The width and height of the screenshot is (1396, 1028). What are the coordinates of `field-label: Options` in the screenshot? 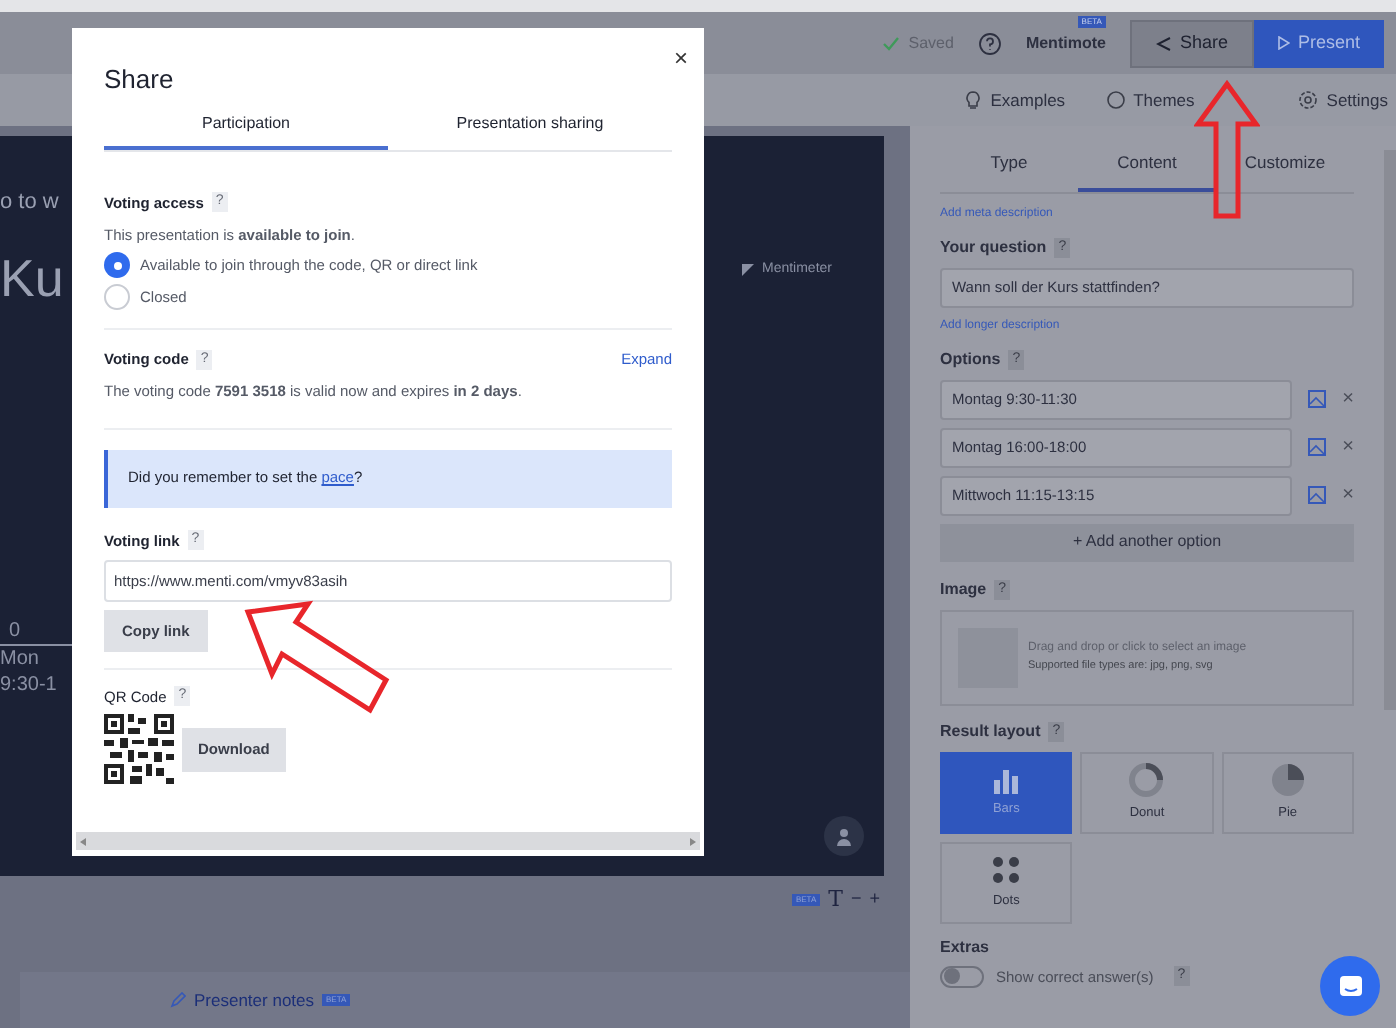 It's located at (970, 359).